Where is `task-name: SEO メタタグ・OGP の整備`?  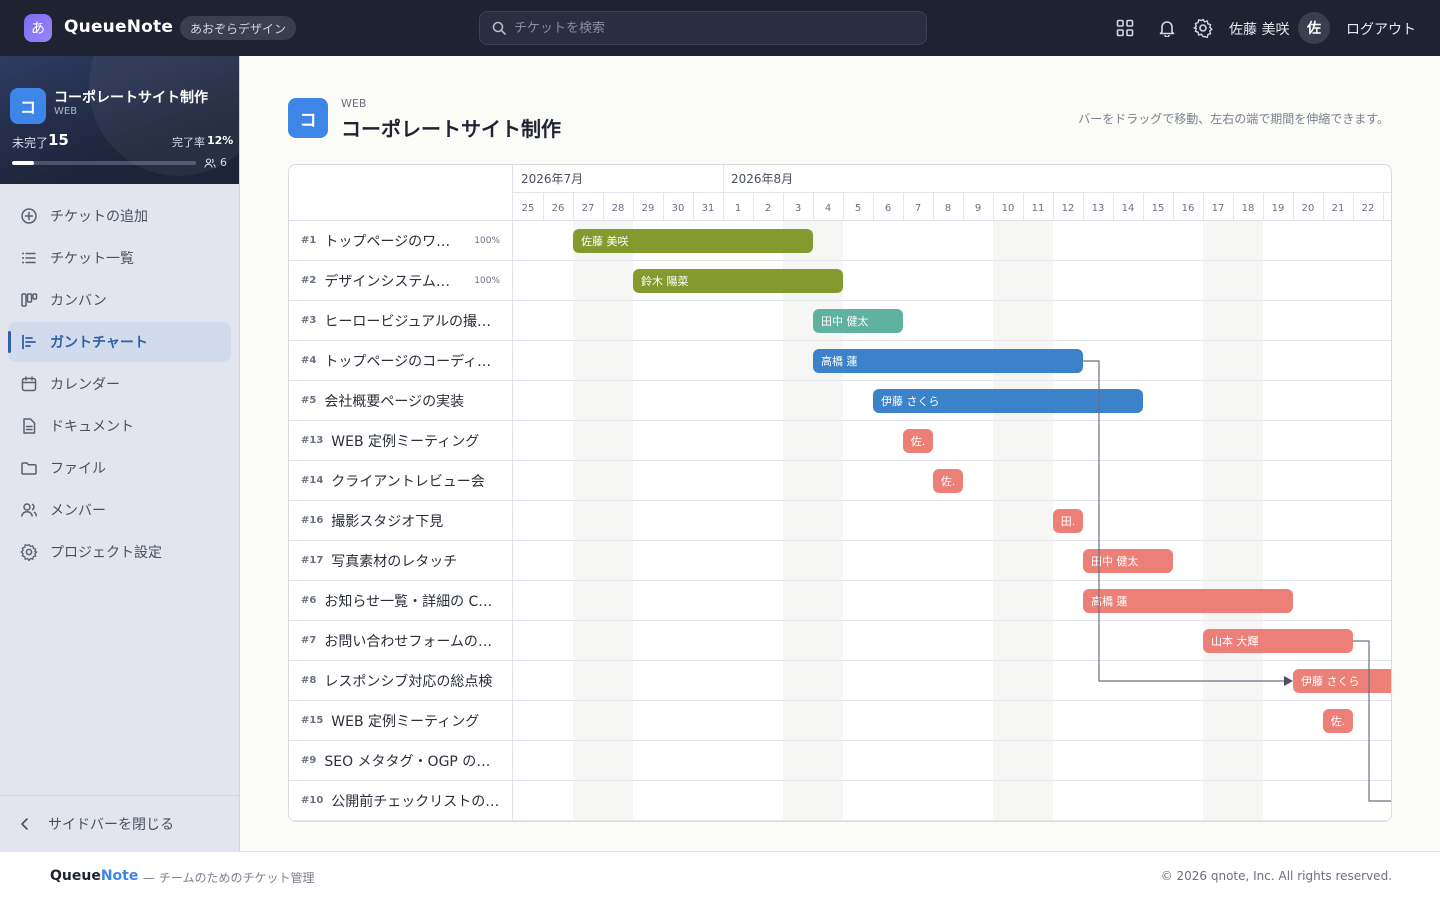
task-name: SEO メタタグ・OGP の整備 is located at coordinates (413, 761).